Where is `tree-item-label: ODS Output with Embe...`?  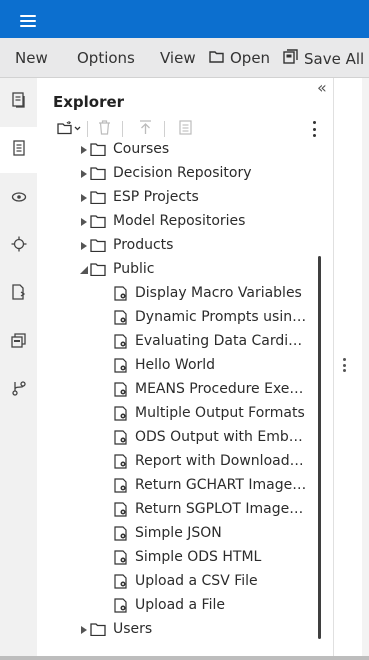 tree-item-label: ODS Output with Embe... is located at coordinates (221, 437).